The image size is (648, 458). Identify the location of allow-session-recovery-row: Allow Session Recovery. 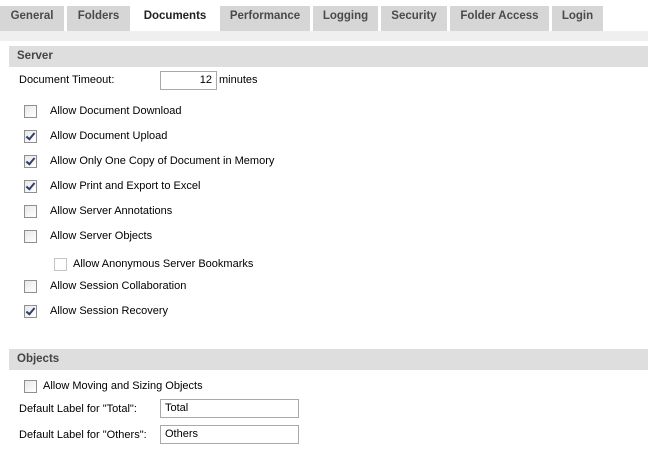
(96, 311).